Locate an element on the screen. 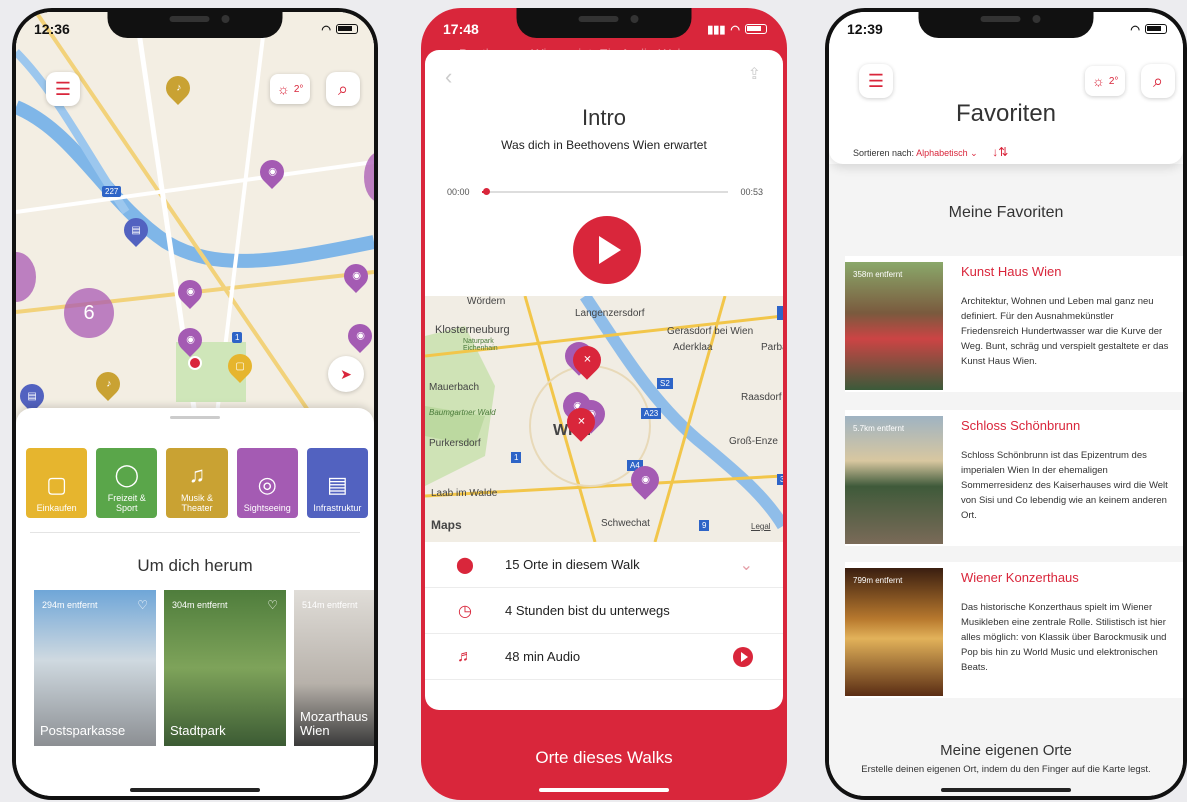 The image size is (1187, 802). status-bar: 12:39 ◠ is located at coordinates (1007, 29).